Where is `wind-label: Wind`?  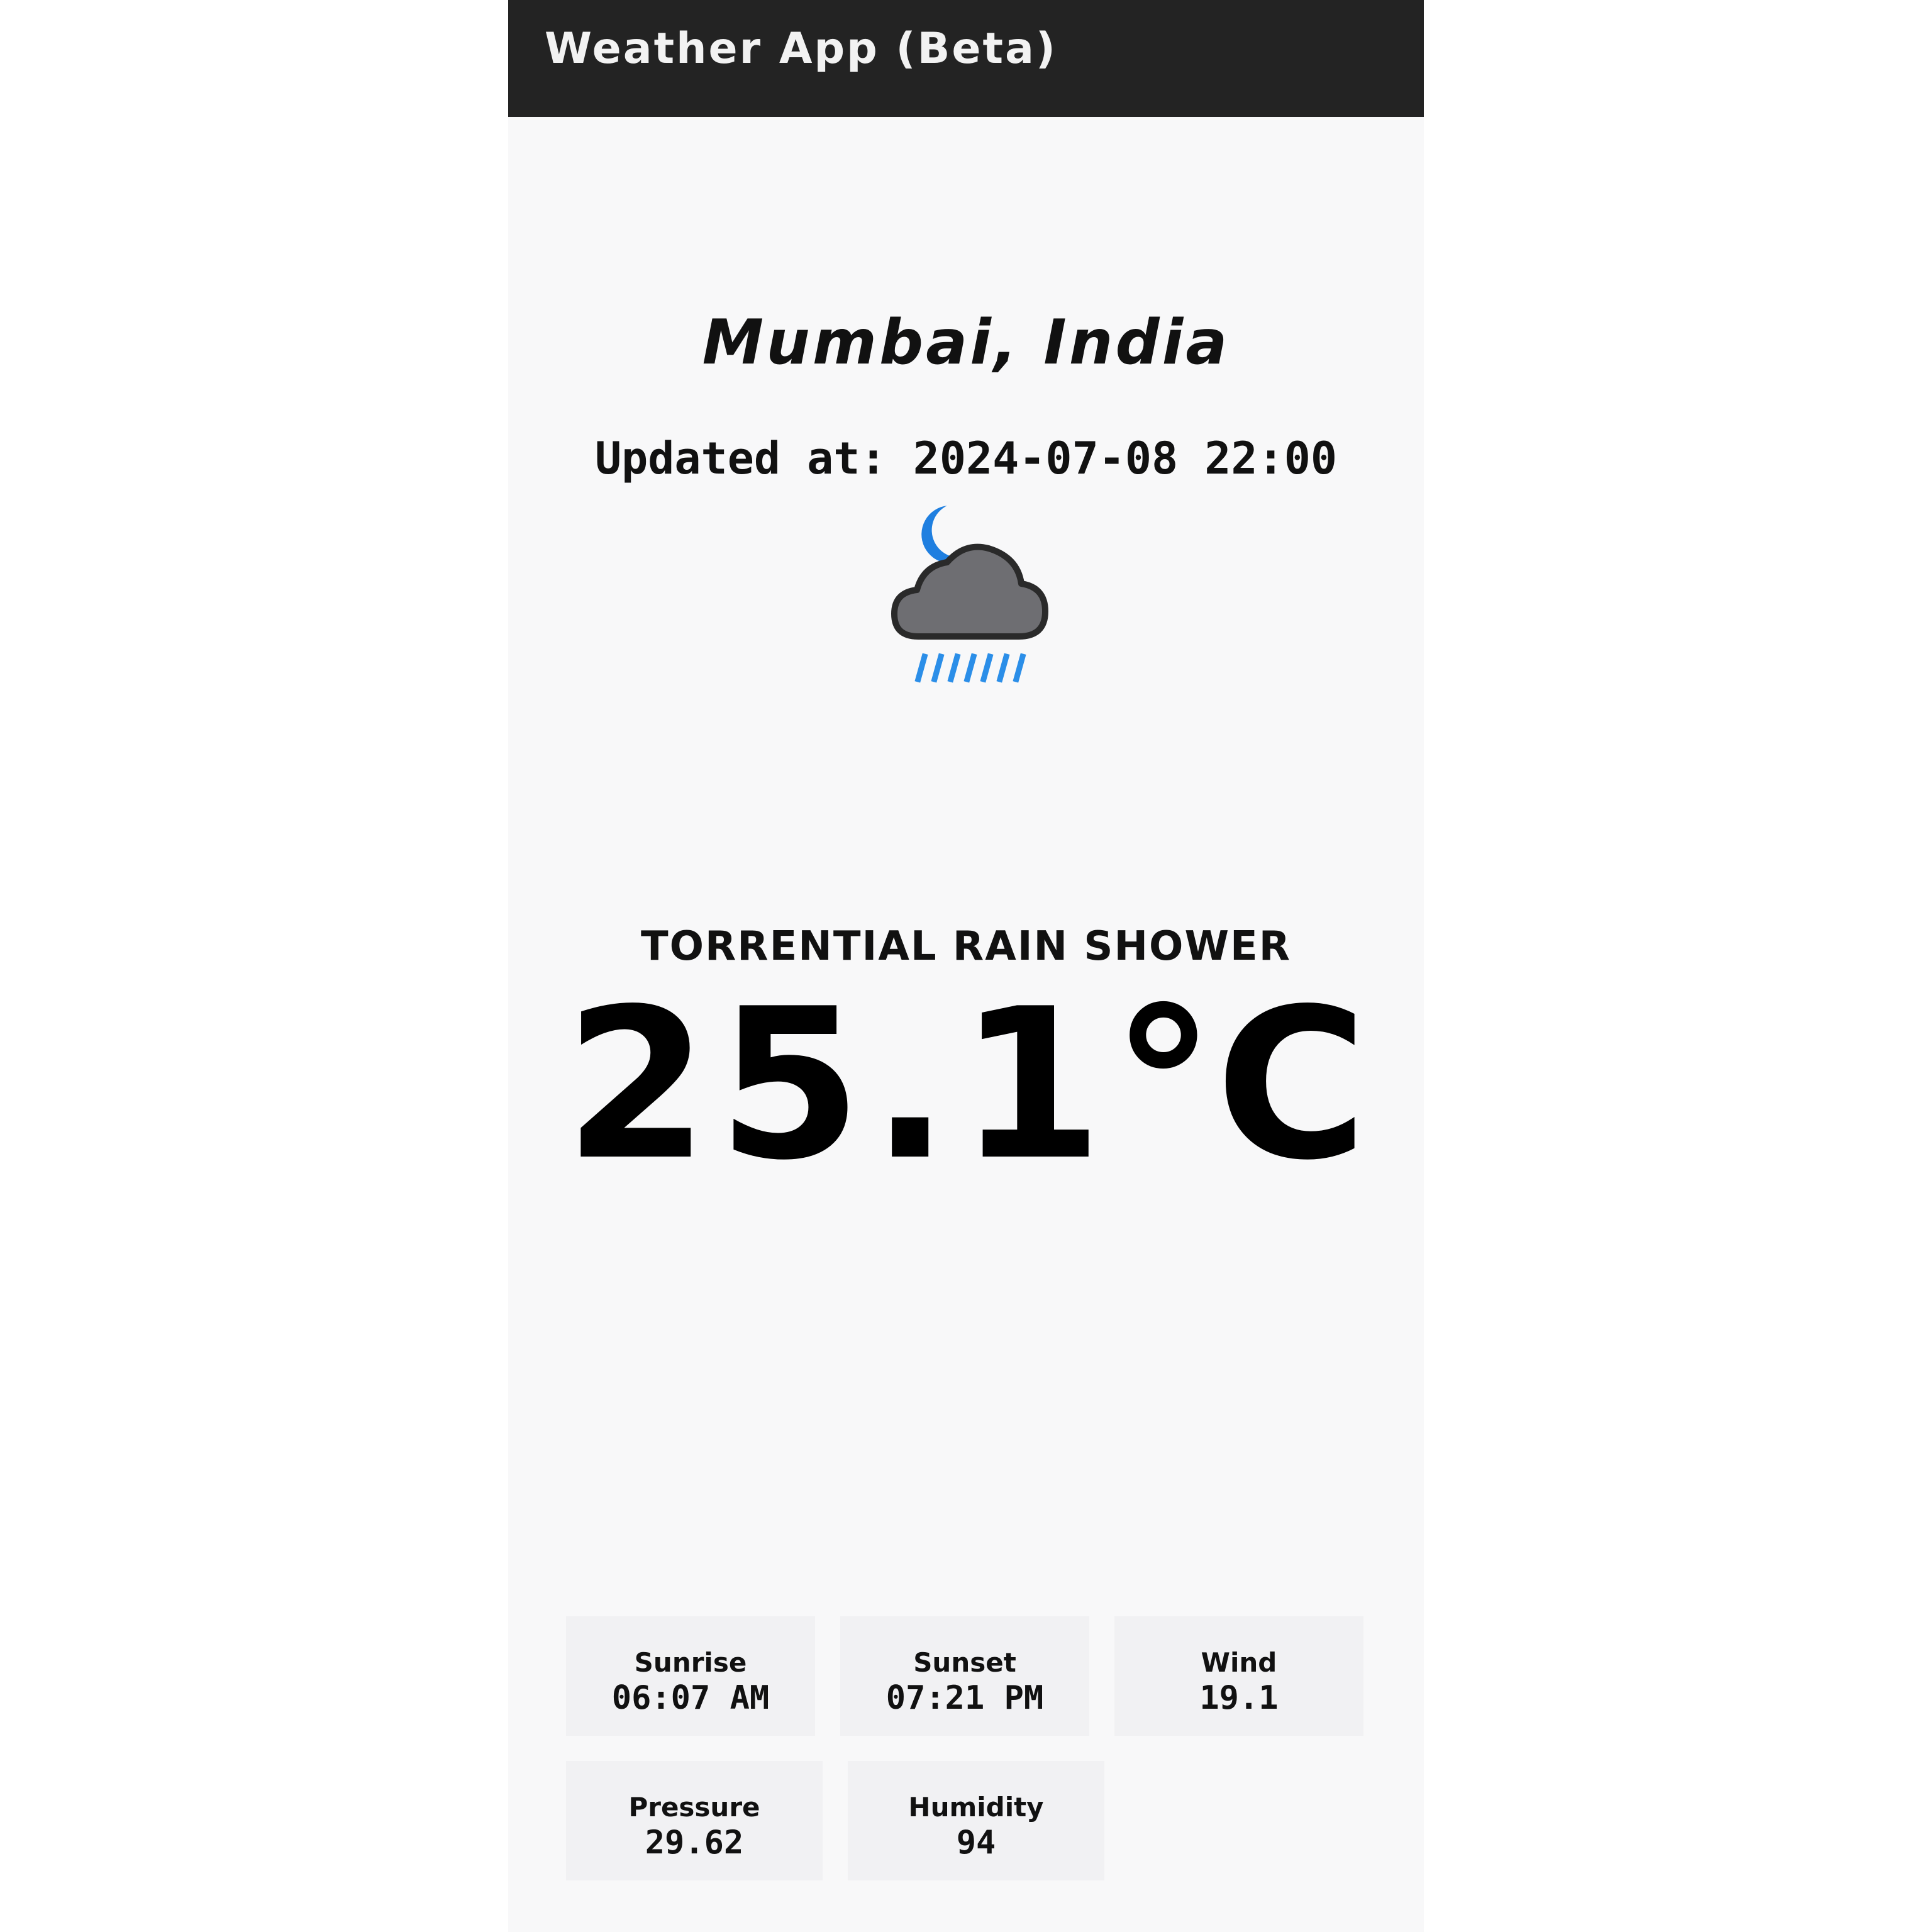 wind-label: Wind is located at coordinates (1239, 1662).